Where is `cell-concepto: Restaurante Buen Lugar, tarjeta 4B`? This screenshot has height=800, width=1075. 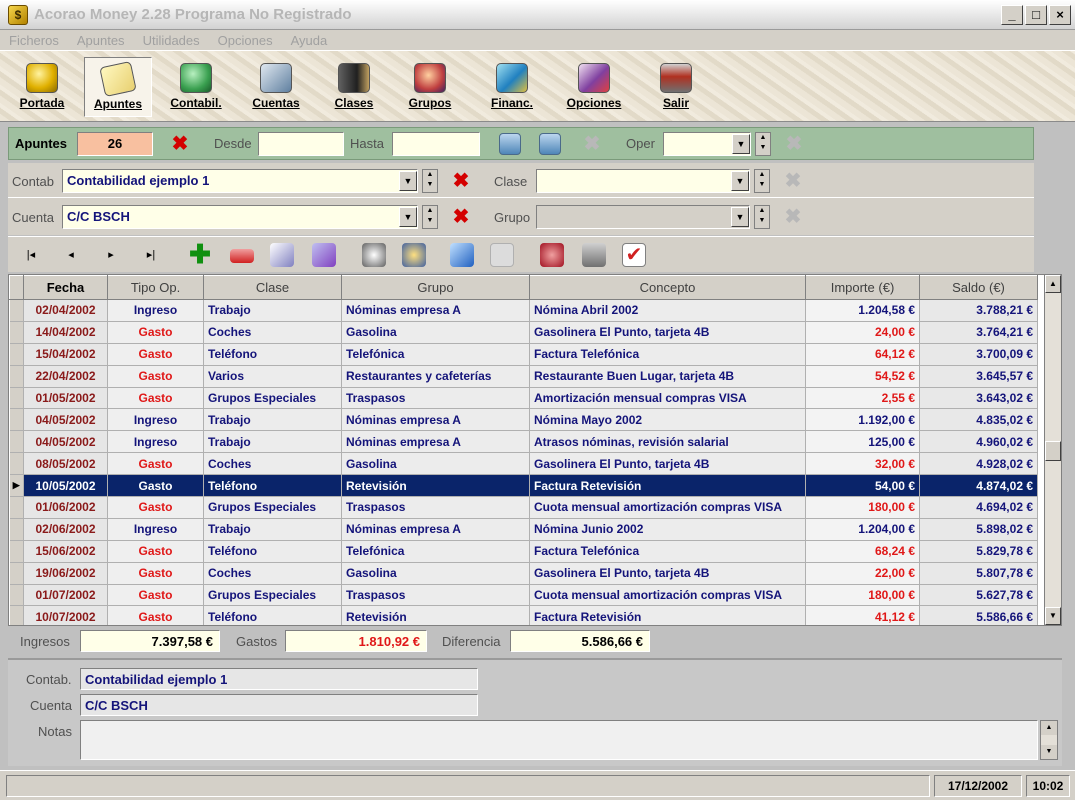
cell-concepto: Restaurante Buen Lugar, tarjeta 4B is located at coordinates (667, 376).